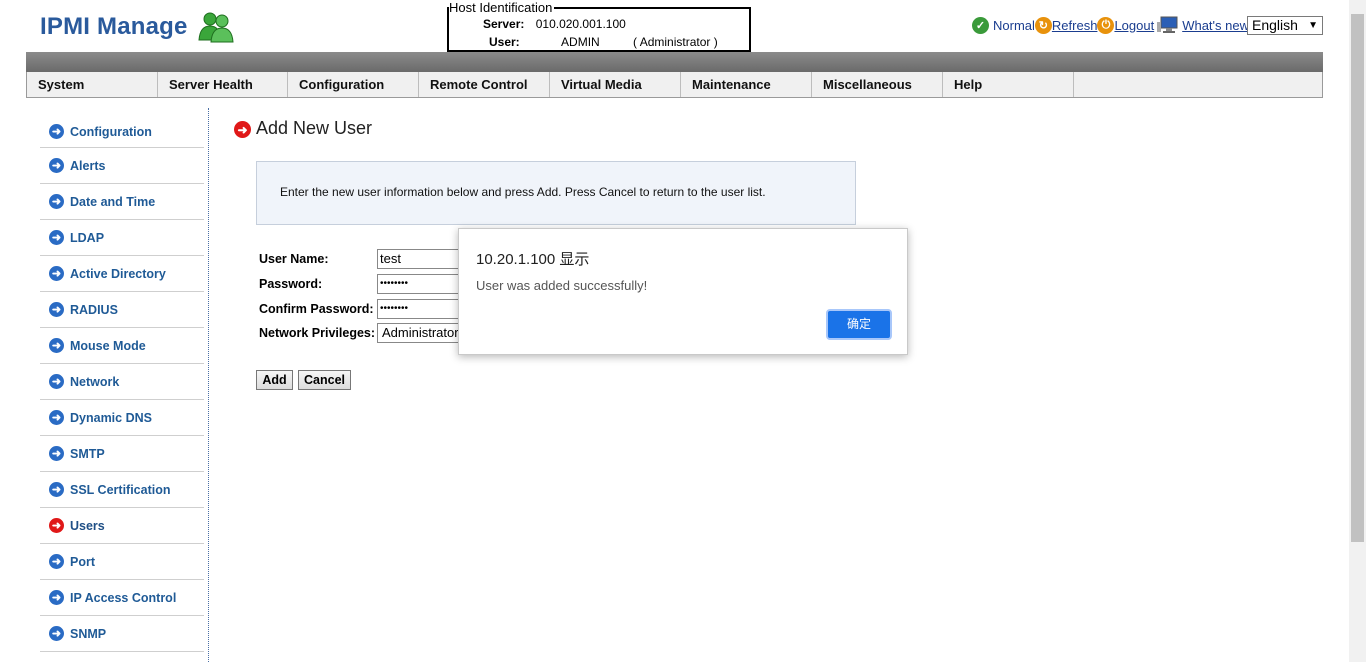 Image resolution: width=1366 pixels, height=662 pixels. I want to click on network-privileges-select: Administrator, so click(422, 333).